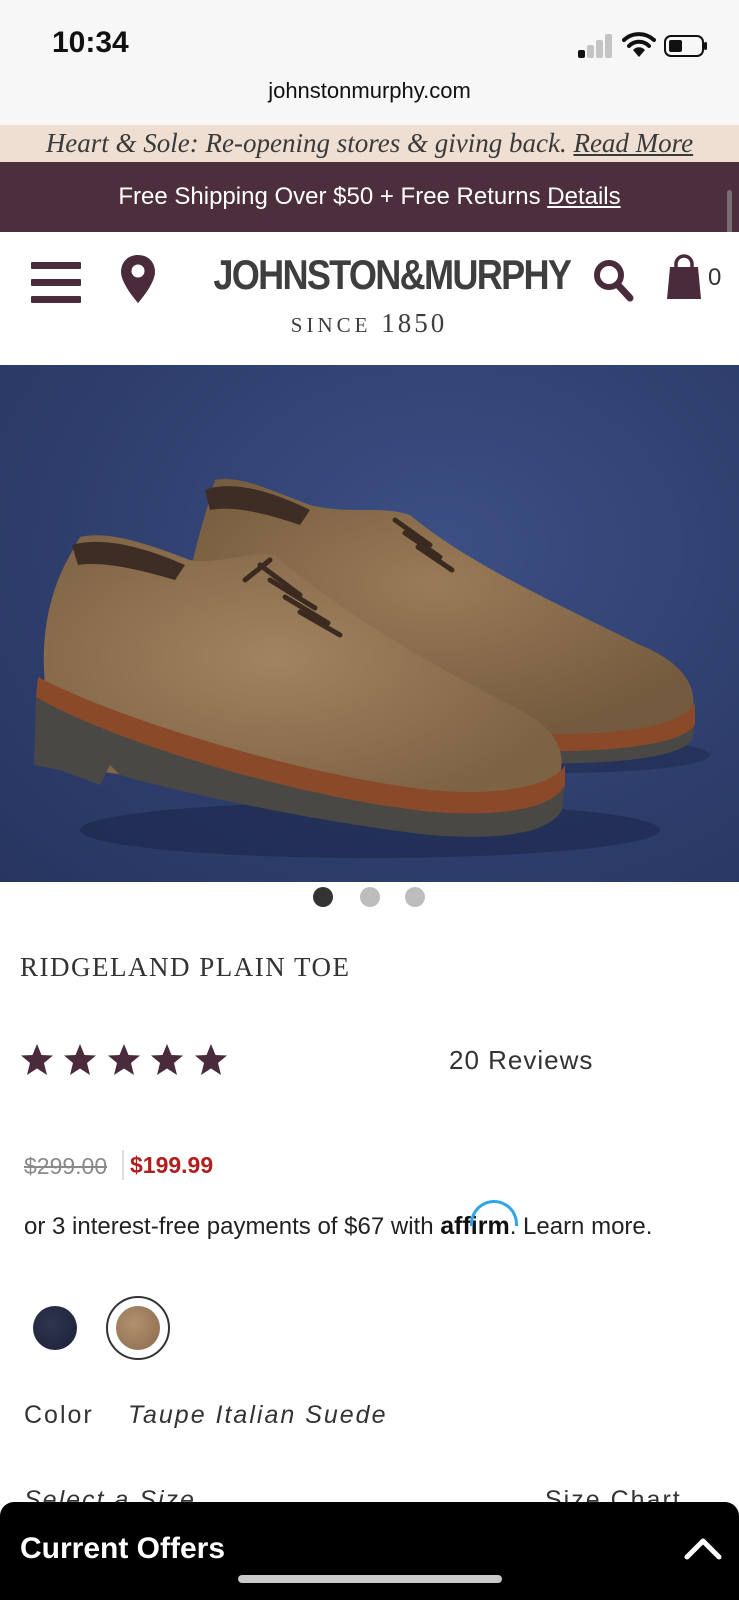 Image resolution: width=739 pixels, height=1600 pixels. I want to click on status-bar: 10:34 johnstonmurphy.com, so click(369, 62).